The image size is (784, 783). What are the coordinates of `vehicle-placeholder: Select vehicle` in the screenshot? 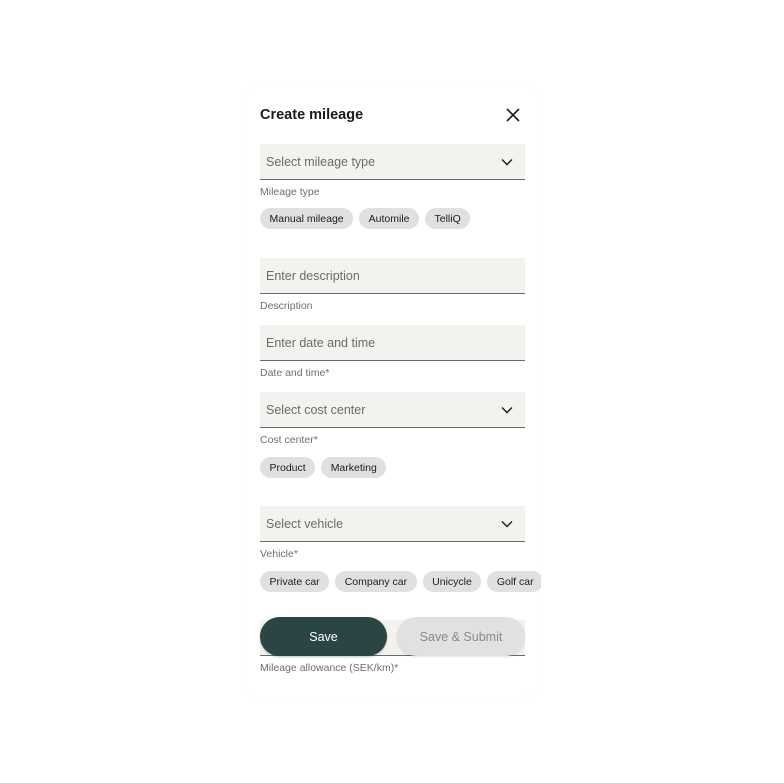 It's located at (305, 523).